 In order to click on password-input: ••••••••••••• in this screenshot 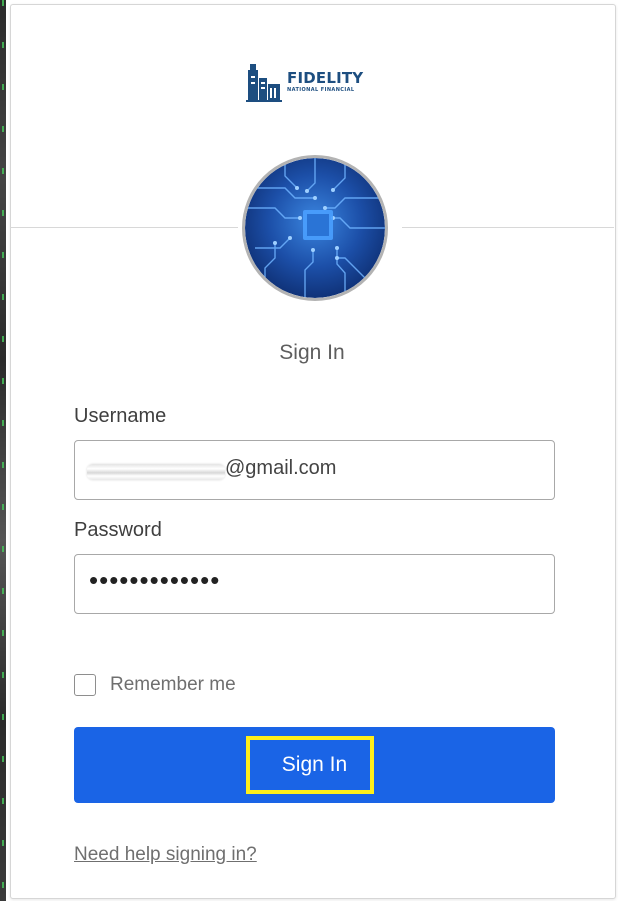, I will do `click(314, 584)`.